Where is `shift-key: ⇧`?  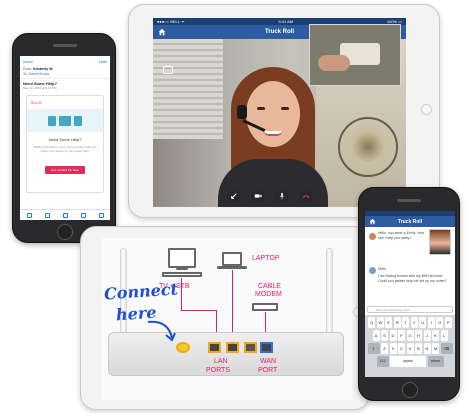
shift-key: ⇧ is located at coordinates (373, 348).